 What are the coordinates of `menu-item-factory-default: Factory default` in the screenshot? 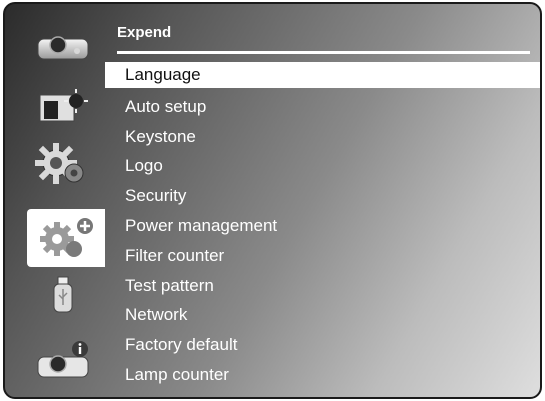 It's located at (322, 345).